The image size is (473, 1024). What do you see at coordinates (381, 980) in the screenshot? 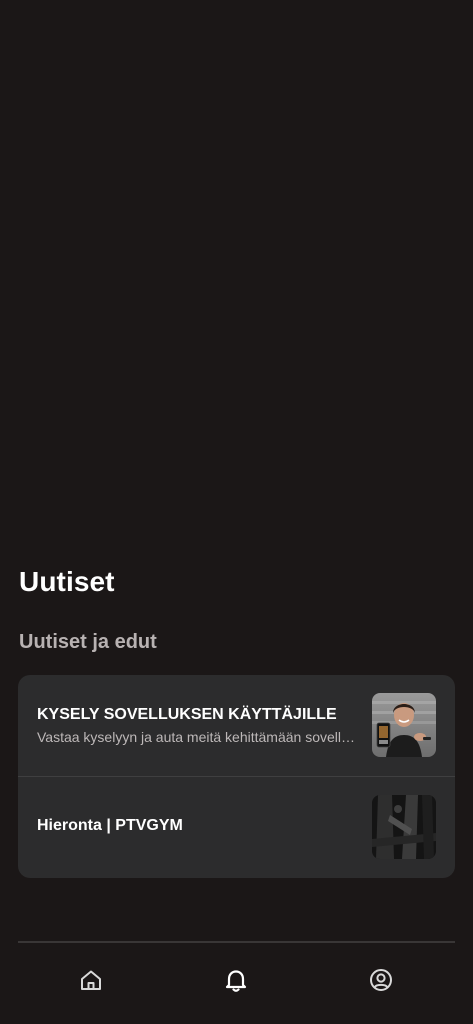
I see `profile-icon` at bounding box center [381, 980].